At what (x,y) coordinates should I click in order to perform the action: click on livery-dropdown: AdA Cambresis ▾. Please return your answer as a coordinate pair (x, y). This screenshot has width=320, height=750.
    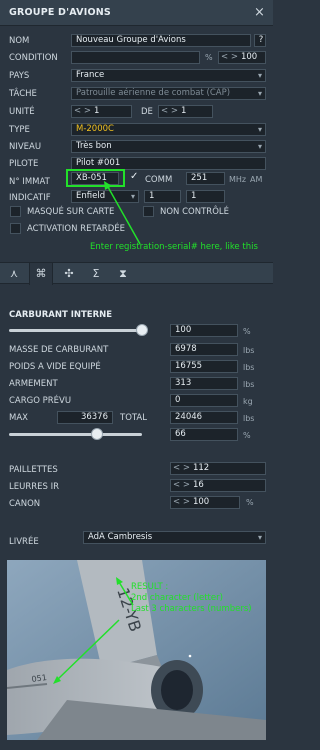
    Looking at the image, I should click on (174, 537).